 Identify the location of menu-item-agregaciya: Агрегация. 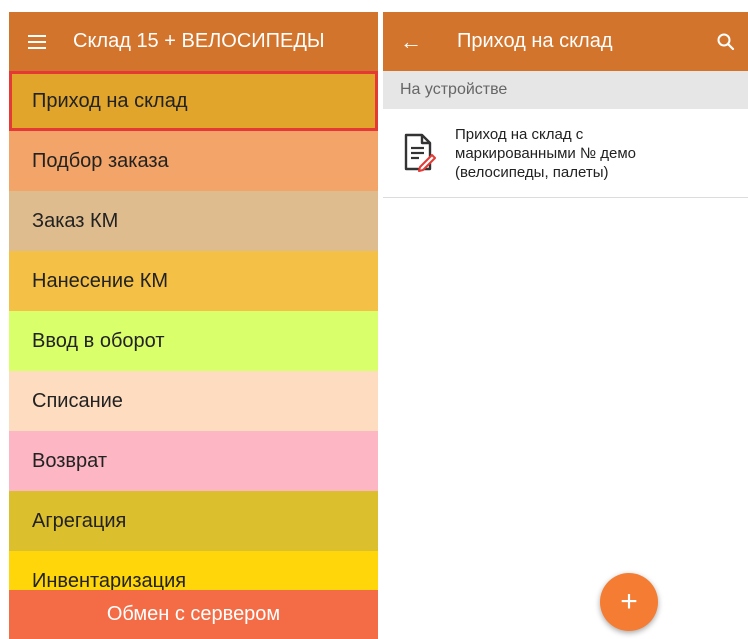
(193, 521).